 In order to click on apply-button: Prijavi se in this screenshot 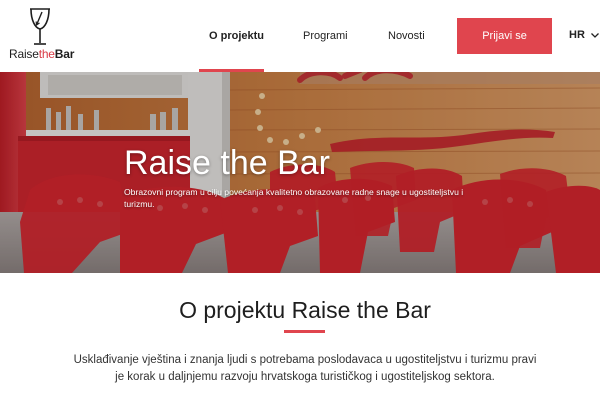, I will do `click(504, 36)`.